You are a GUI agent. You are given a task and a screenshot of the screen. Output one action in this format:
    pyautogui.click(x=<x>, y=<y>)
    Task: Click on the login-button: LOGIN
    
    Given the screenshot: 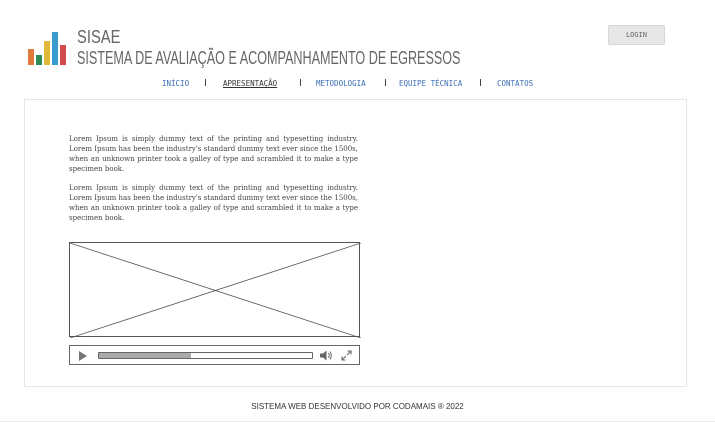 What is the action you would take?
    pyautogui.click(x=636, y=35)
    